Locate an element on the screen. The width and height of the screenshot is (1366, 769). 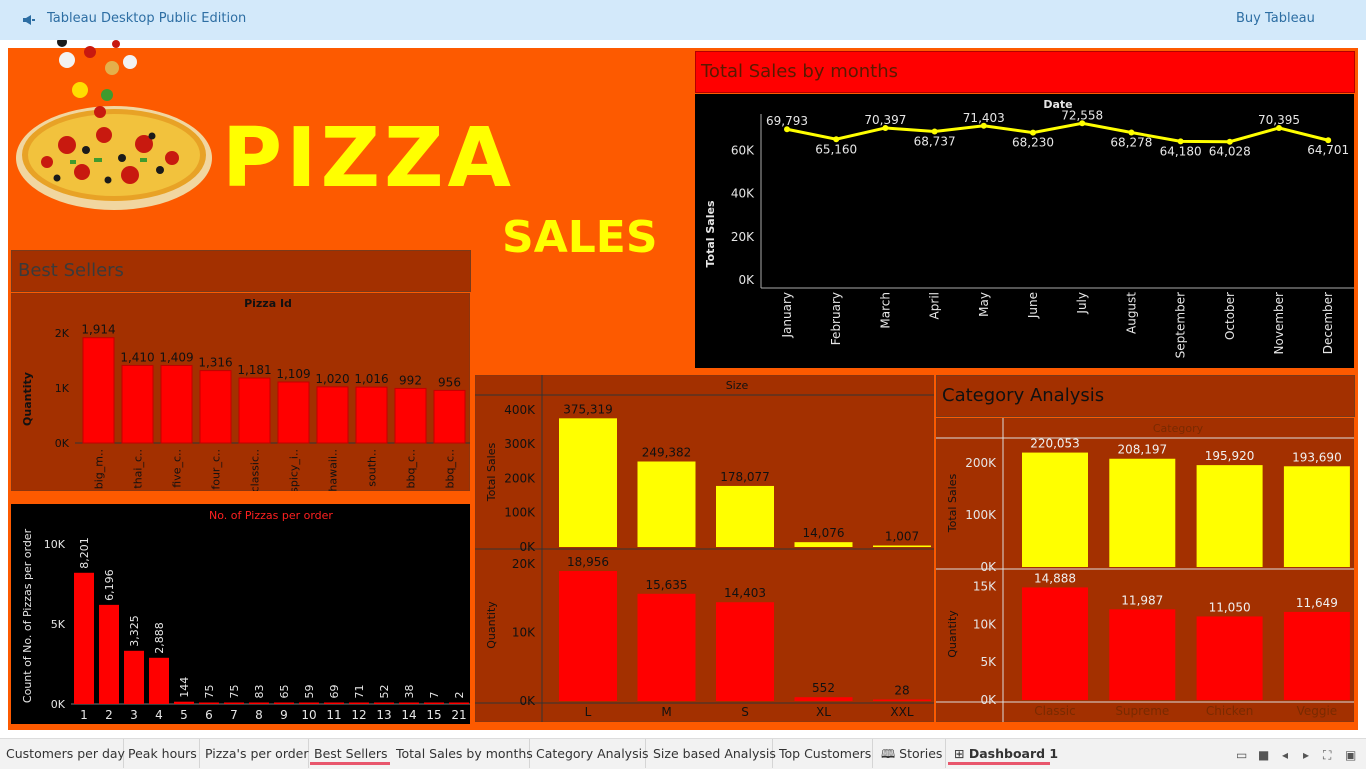
monthly-y-tick: 60K is located at coordinates (743, 150).